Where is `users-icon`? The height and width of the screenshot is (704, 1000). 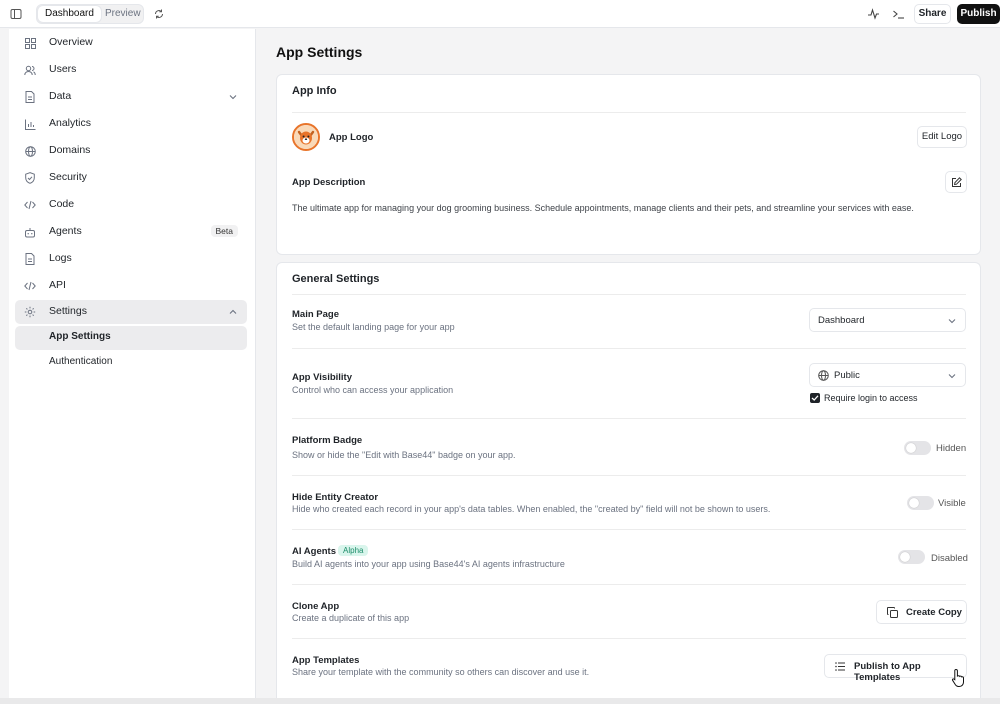 users-icon is located at coordinates (30, 70).